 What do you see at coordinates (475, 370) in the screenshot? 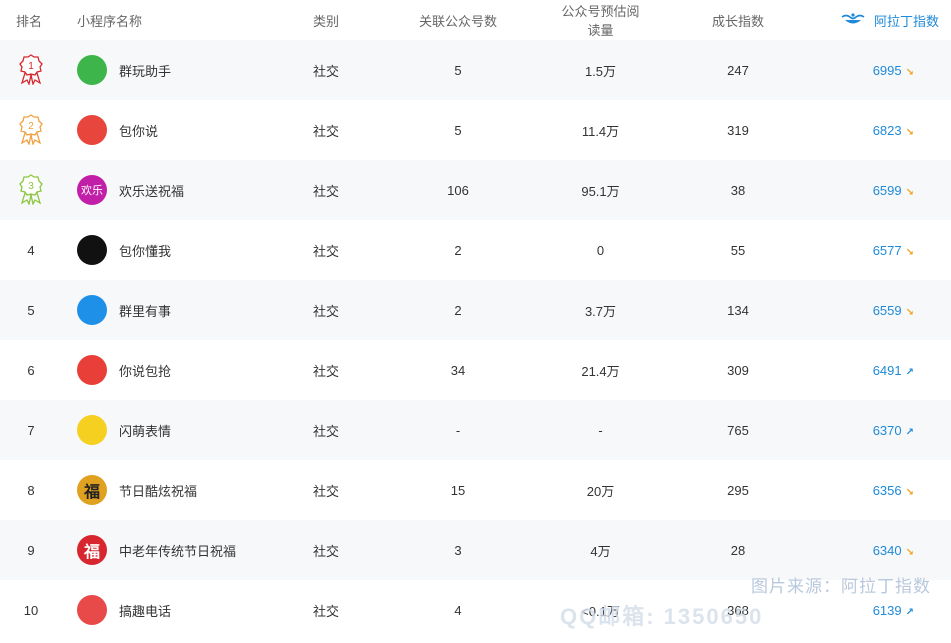
I see `table-row: 6 你说包抢 社交 34 21.4万 309 6491 ↗` at bounding box center [475, 370].